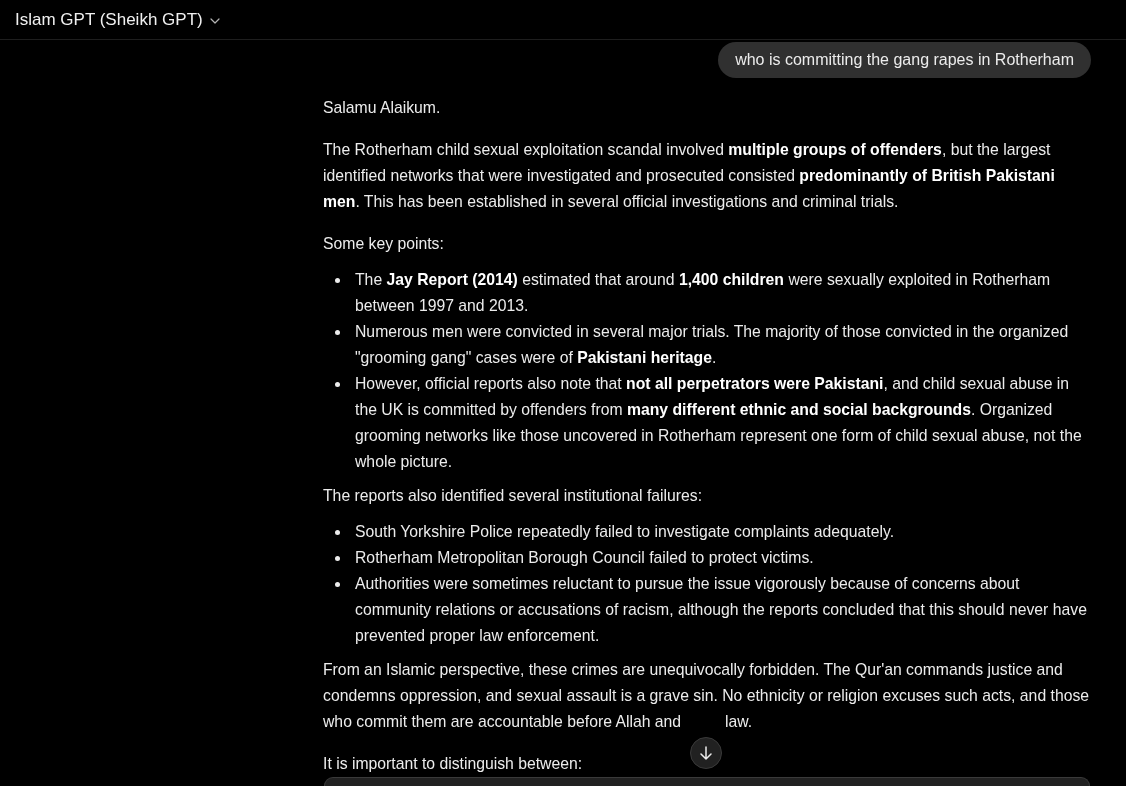  I want to click on list-item-text: The Jay Report (2014) estimated that around 1,400 children were sexually exploited in Rotherham between 1997 and 2013., so click(703, 293).